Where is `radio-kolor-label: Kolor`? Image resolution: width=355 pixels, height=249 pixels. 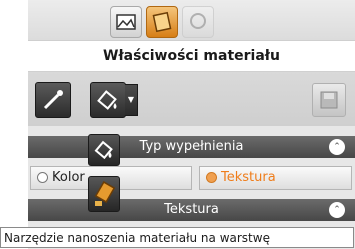 radio-kolor-label: Kolor is located at coordinates (68, 177).